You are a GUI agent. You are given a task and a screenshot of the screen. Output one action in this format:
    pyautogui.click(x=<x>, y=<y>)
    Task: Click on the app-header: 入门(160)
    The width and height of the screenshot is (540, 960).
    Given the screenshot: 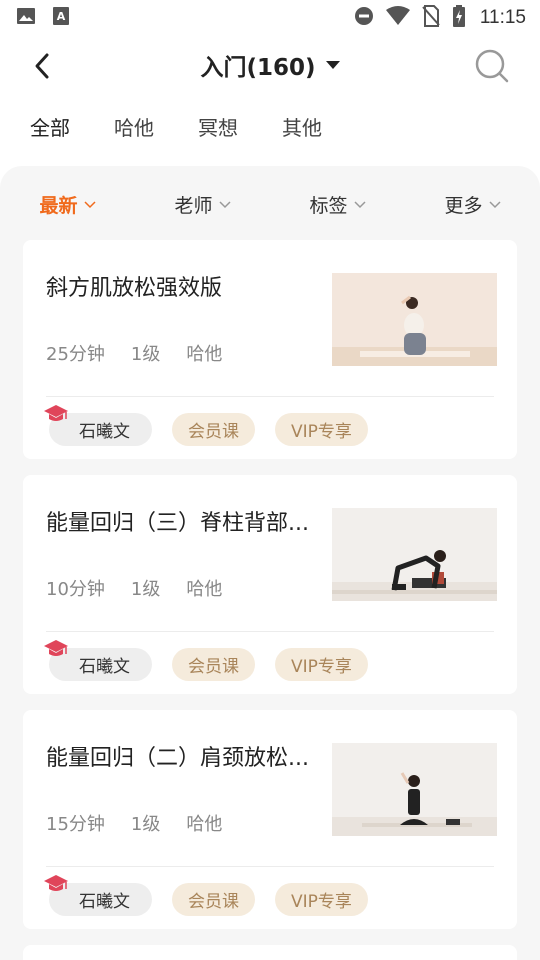 What is the action you would take?
    pyautogui.click(x=270, y=66)
    